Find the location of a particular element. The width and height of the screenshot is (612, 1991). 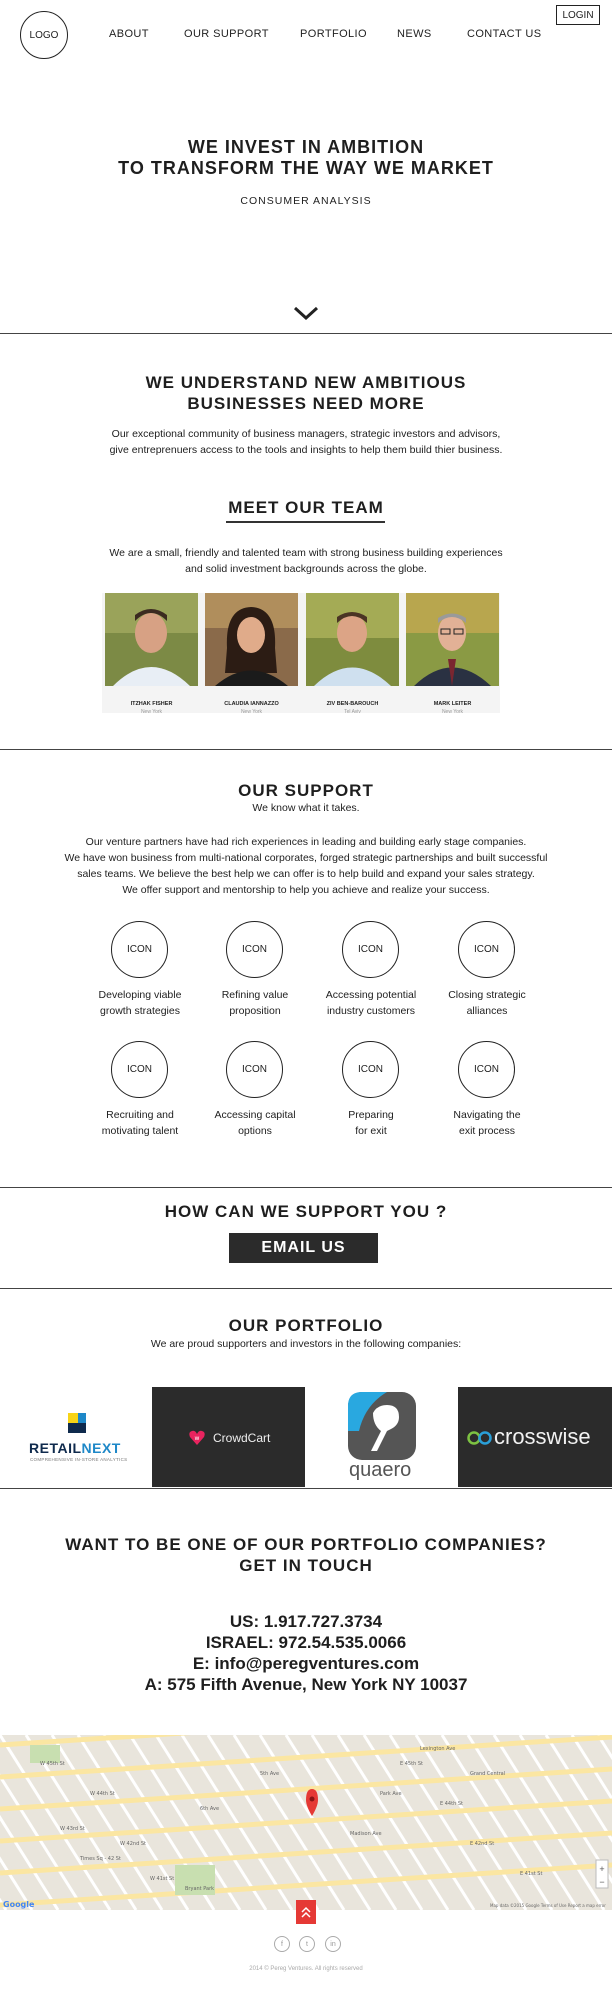

hero-subtitle: CONSUMER ANALYSIS is located at coordinates (306, 201).